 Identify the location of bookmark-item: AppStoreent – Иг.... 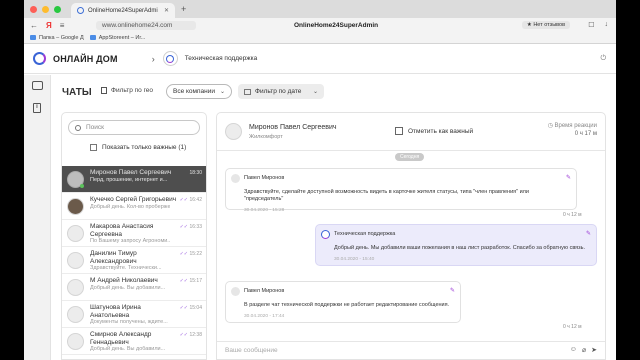
(117, 38).